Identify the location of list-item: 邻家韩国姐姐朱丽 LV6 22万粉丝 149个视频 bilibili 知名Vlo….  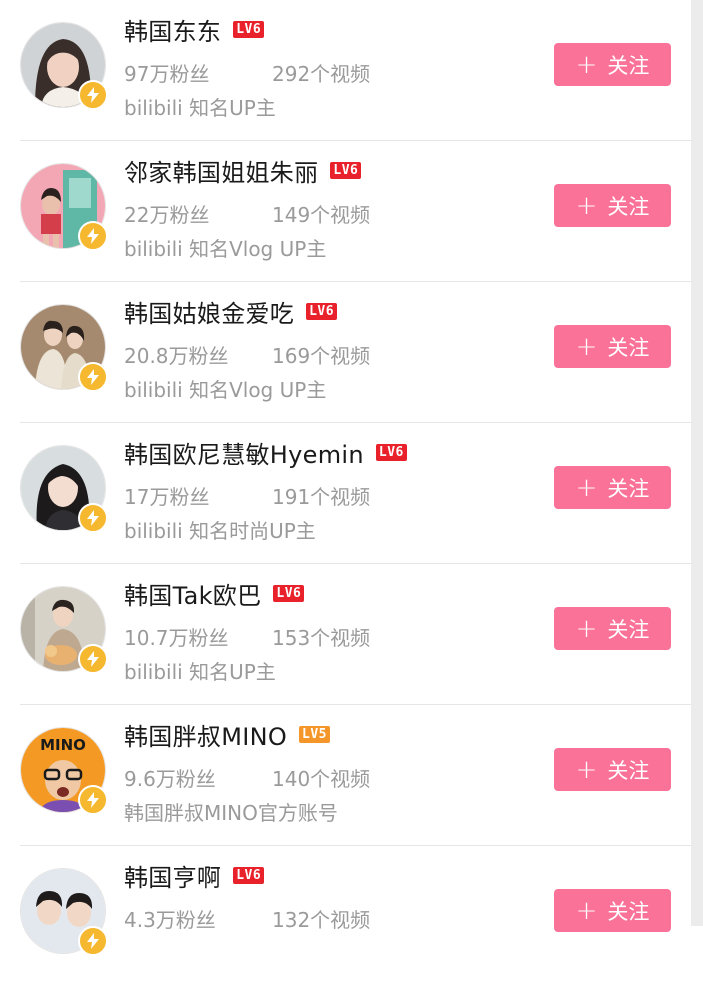
(345, 211).